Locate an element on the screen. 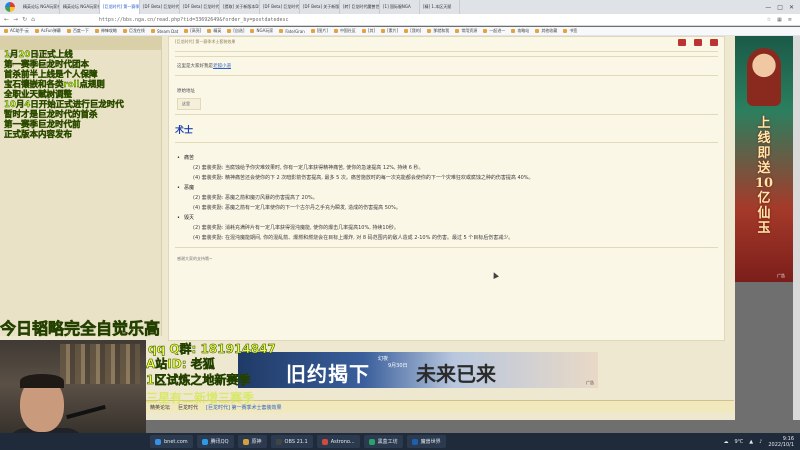 This screenshot has width=800, height=450. taskbar-item: 魔兽世界 is located at coordinates (426, 441).